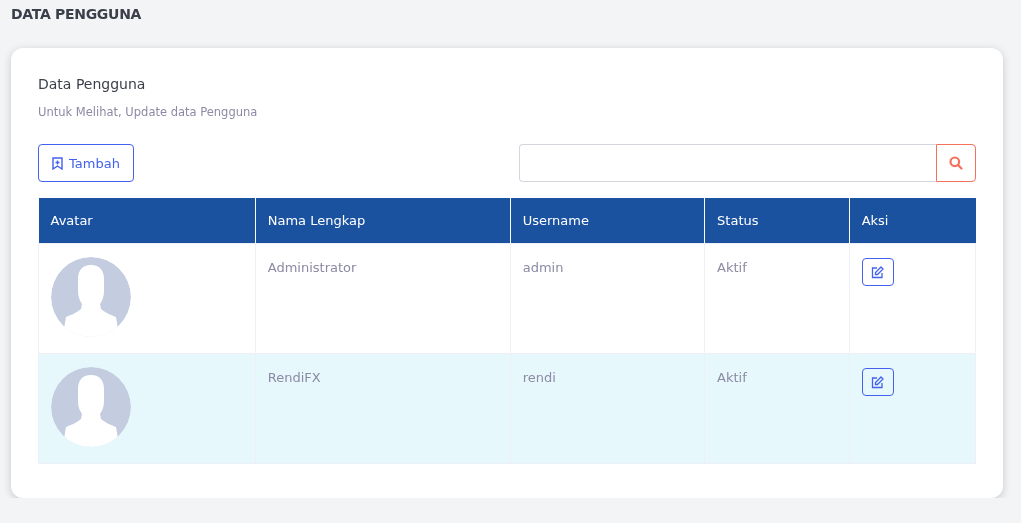 The height and width of the screenshot is (523, 1021). I want to click on card-subtitle: Untuk Melihat, Update data Pengguna, so click(148, 112).